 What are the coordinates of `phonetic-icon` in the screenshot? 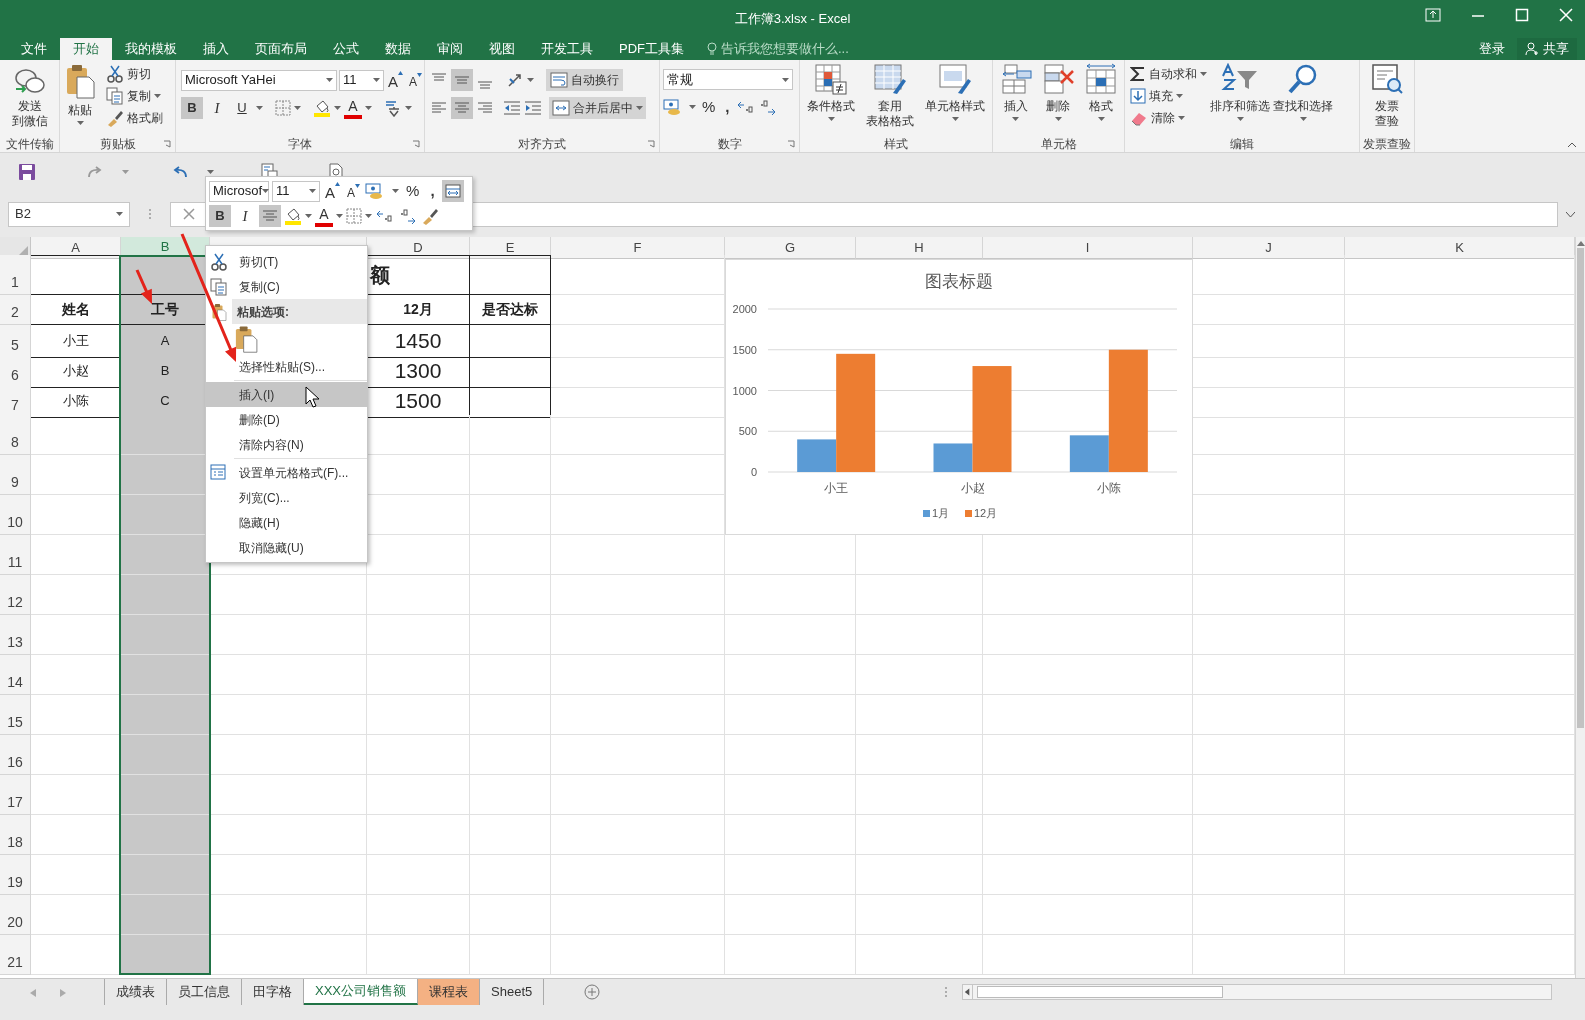 It's located at (393, 108).